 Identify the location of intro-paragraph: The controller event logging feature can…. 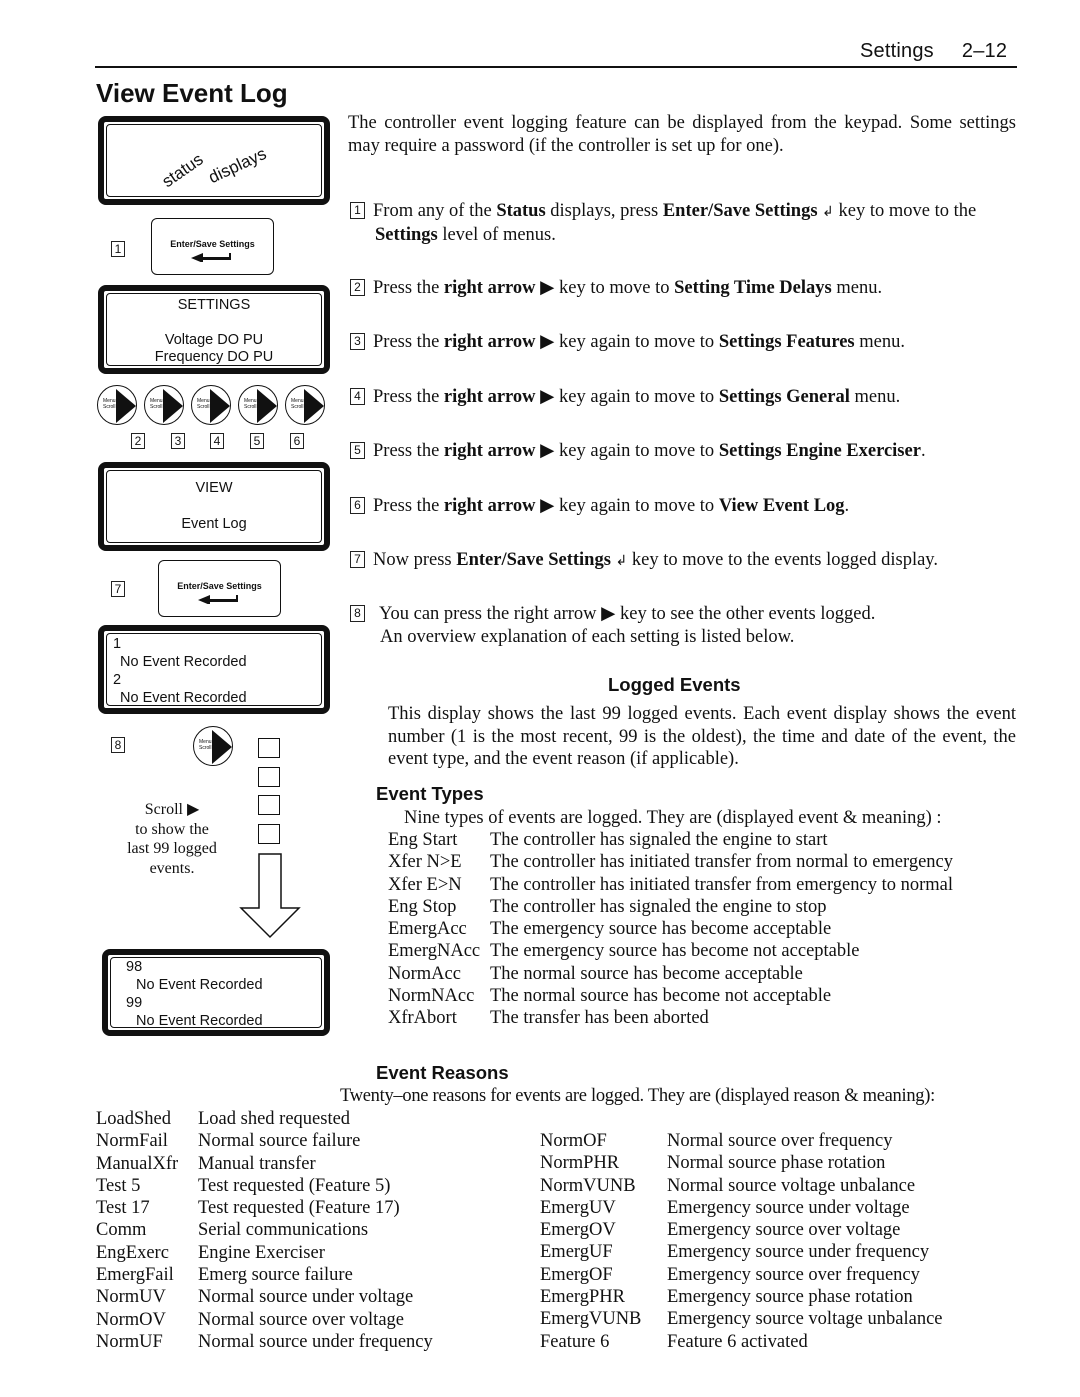
(682, 134).